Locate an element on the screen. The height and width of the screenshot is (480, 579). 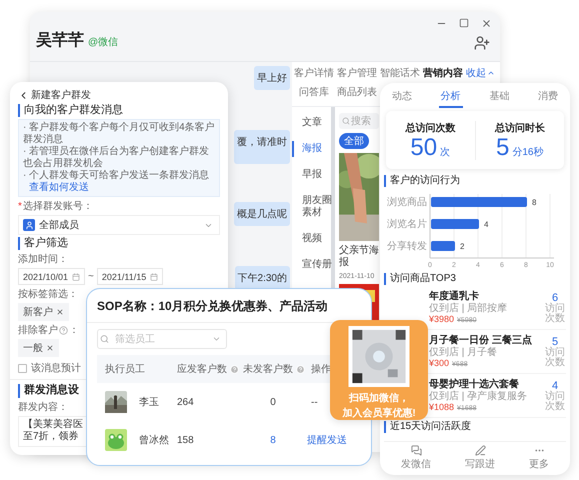
column-header: 未发客户数 is located at coordinates (268, 369).